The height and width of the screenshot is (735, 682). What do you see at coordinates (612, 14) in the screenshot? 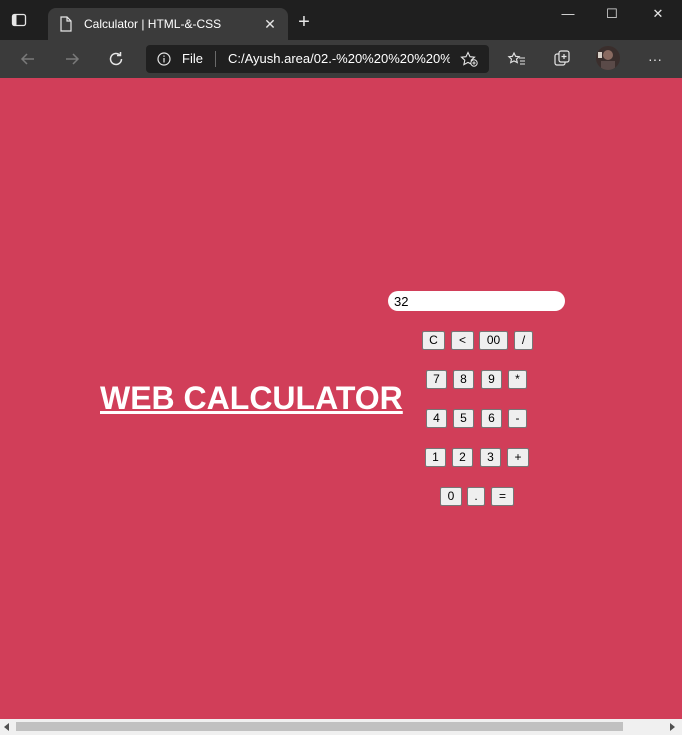
I see `maximize-button: ☐` at bounding box center [612, 14].